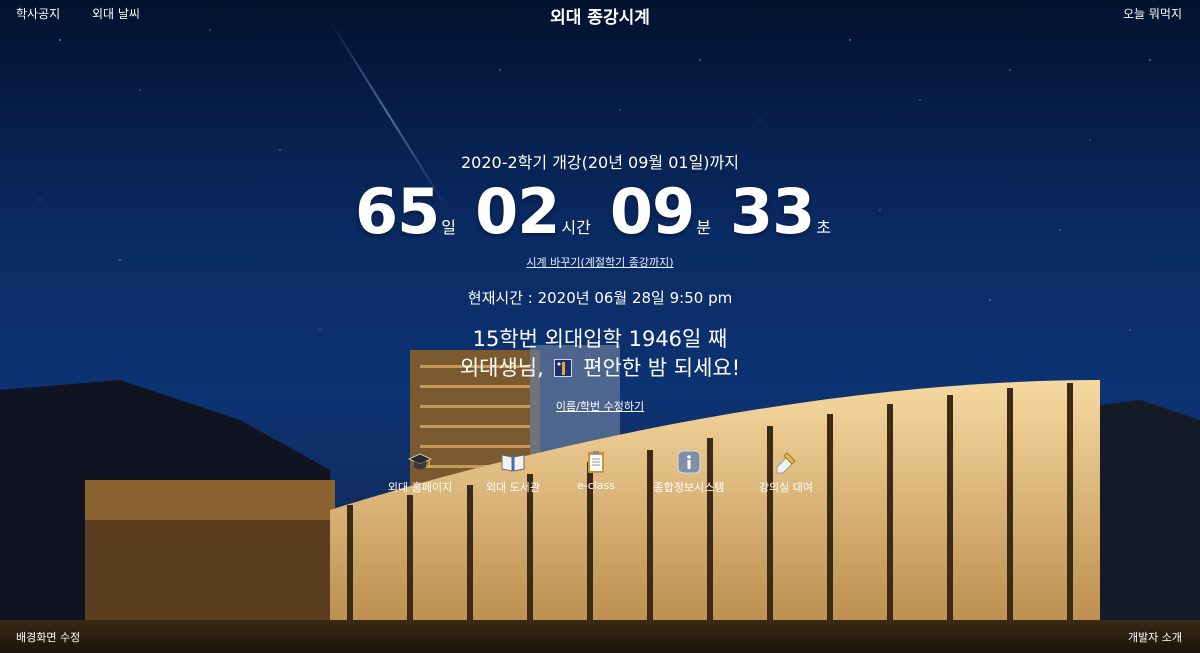 Image resolution: width=1200 pixels, height=653 pixels. I want to click on clipboard-icon, so click(596, 462).